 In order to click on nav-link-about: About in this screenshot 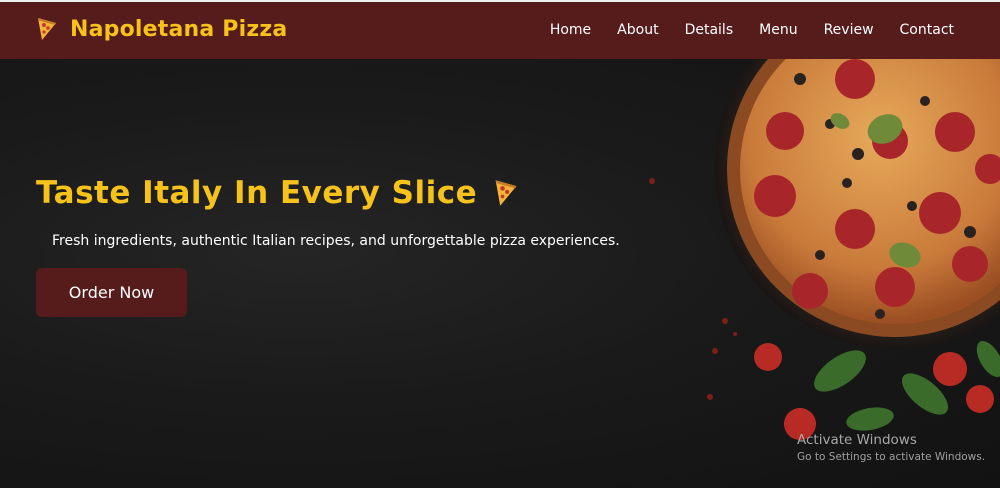, I will do `click(637, 30)`.